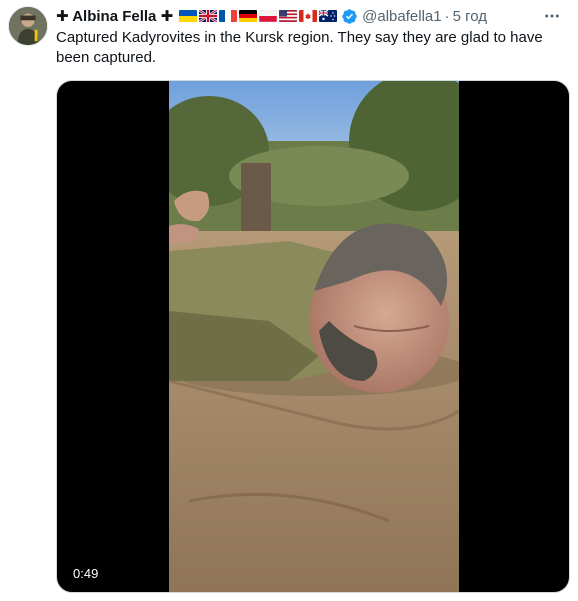 The image size is (578, 601). Describe the element at coordinates (308, 16) in the screenshot. I see `canada-flag-icon` at that location.